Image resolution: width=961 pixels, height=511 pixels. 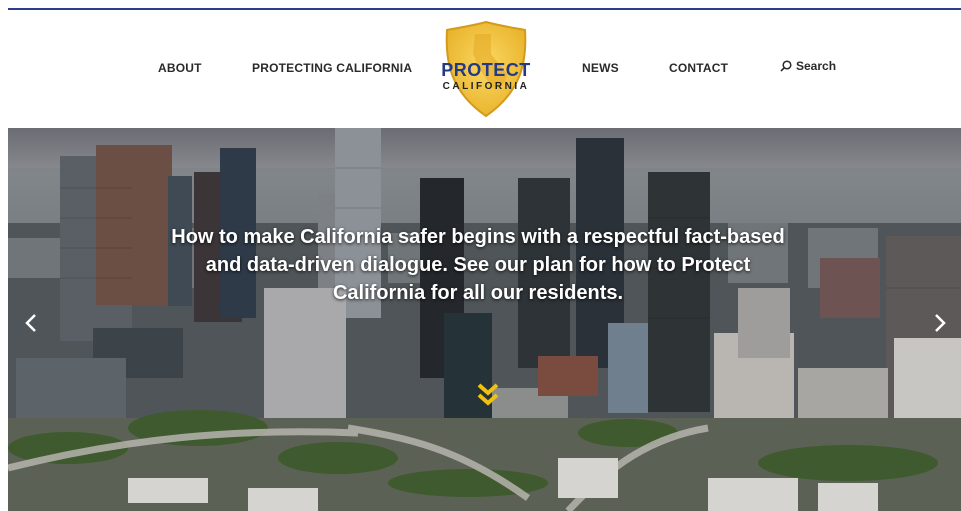 I want to click on slider-next-button, so click(x=940, y=323).